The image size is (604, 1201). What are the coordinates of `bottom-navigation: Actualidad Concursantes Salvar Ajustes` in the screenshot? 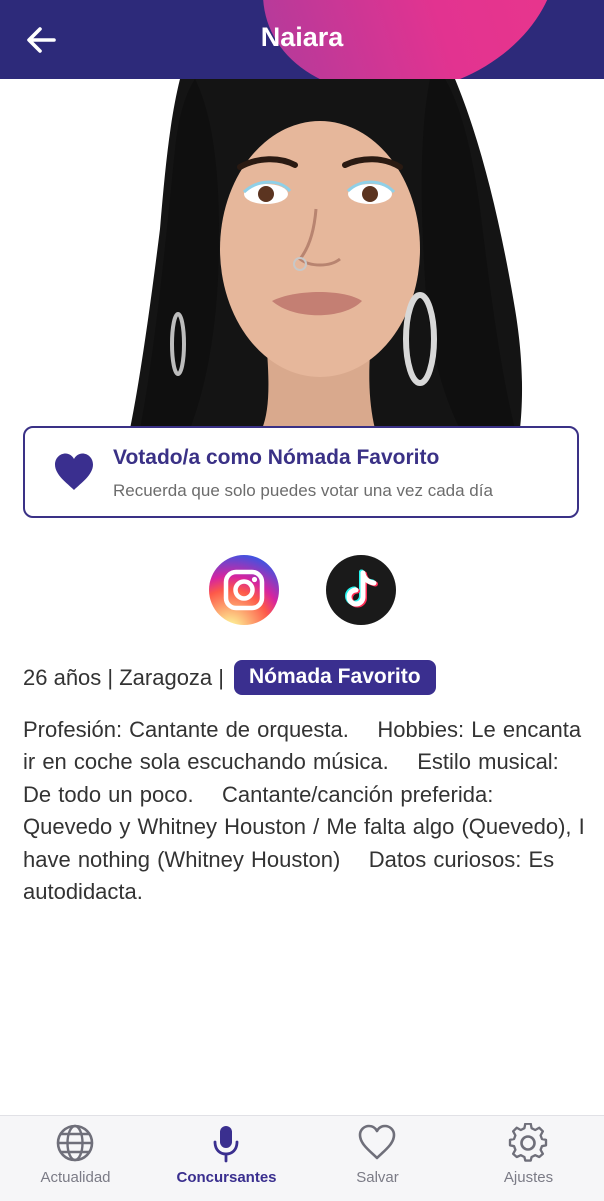 It's located at (302, 1158).